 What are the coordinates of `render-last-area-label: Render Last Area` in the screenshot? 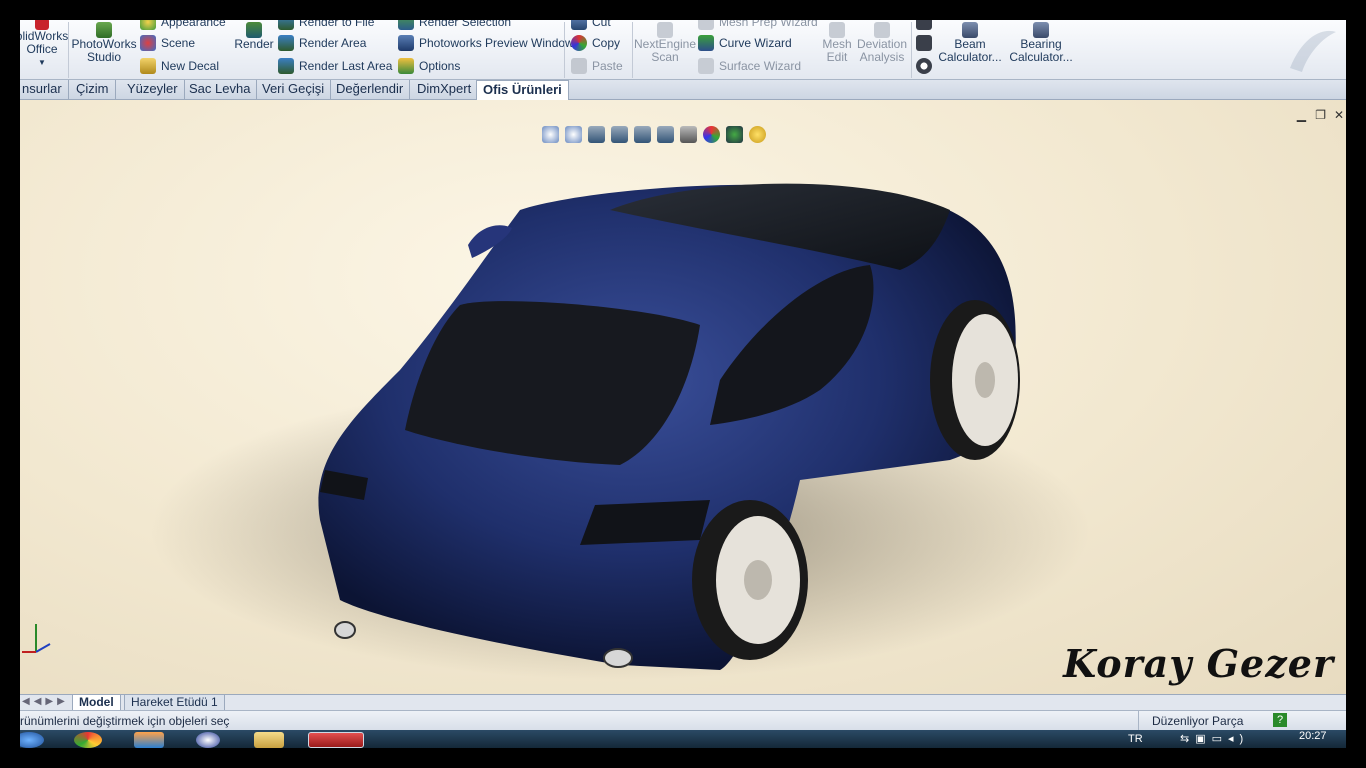 It's located at (346, 66).